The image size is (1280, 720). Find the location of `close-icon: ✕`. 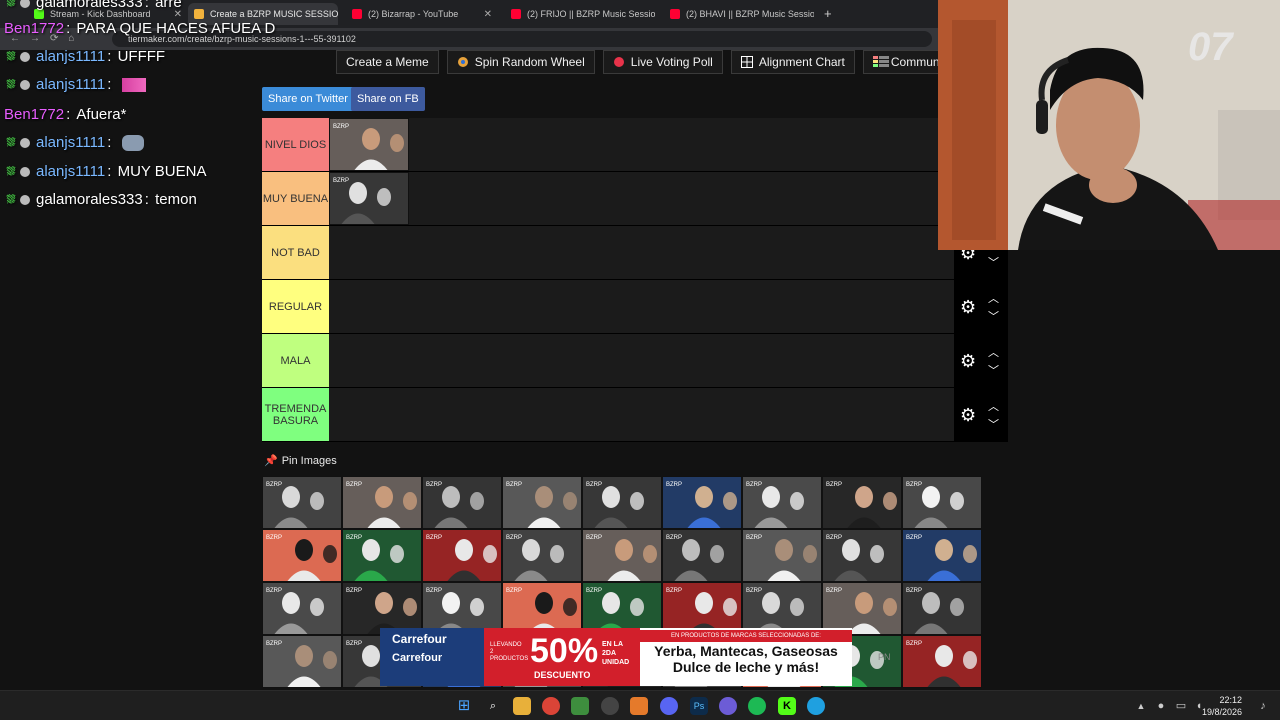

close-icon: ✕ is located at coordinates (488, 14).